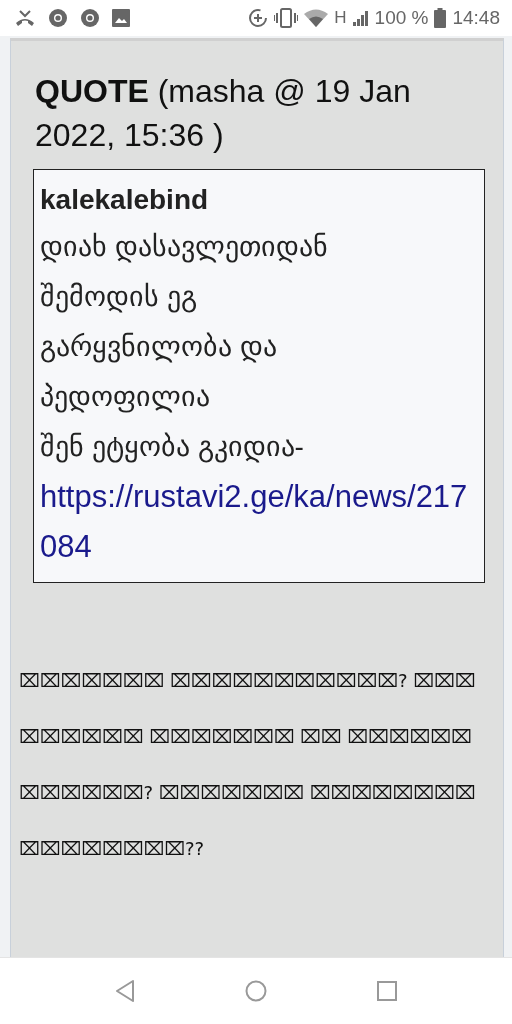  Describe the element at coordinates (184, 247) in the screenshot. I see `quote-text-line: დიახ დასავლეთიდან` at that location.